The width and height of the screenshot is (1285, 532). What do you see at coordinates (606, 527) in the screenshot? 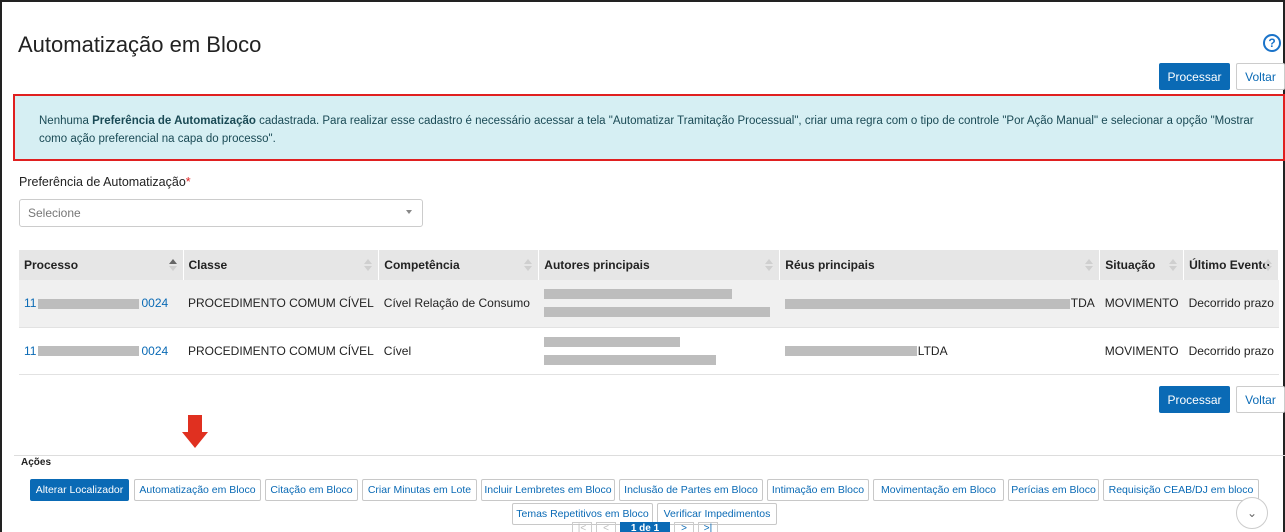
I see `pager-prev: <` at bounding box center [606, 527].